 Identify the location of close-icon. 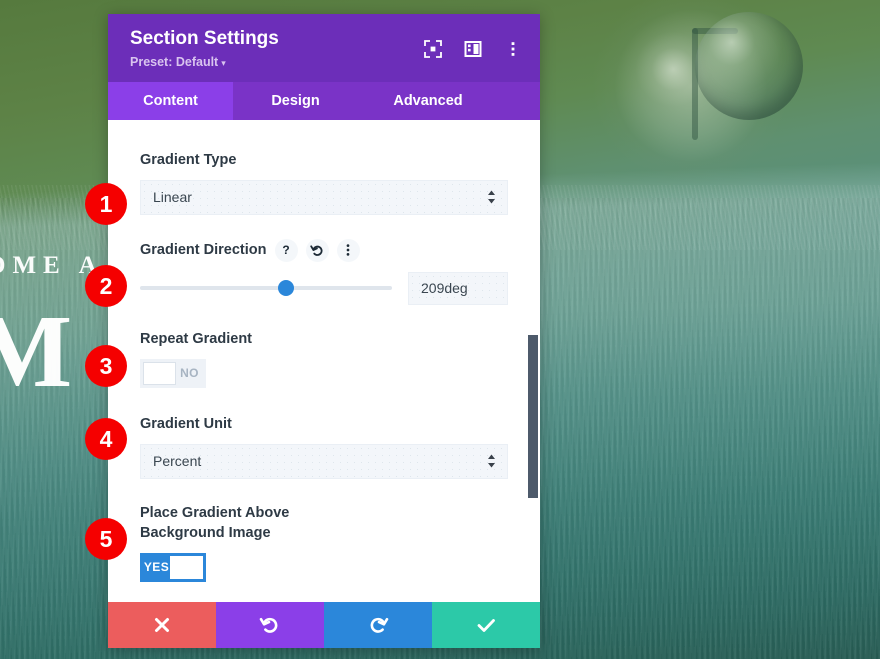
(162, 625).